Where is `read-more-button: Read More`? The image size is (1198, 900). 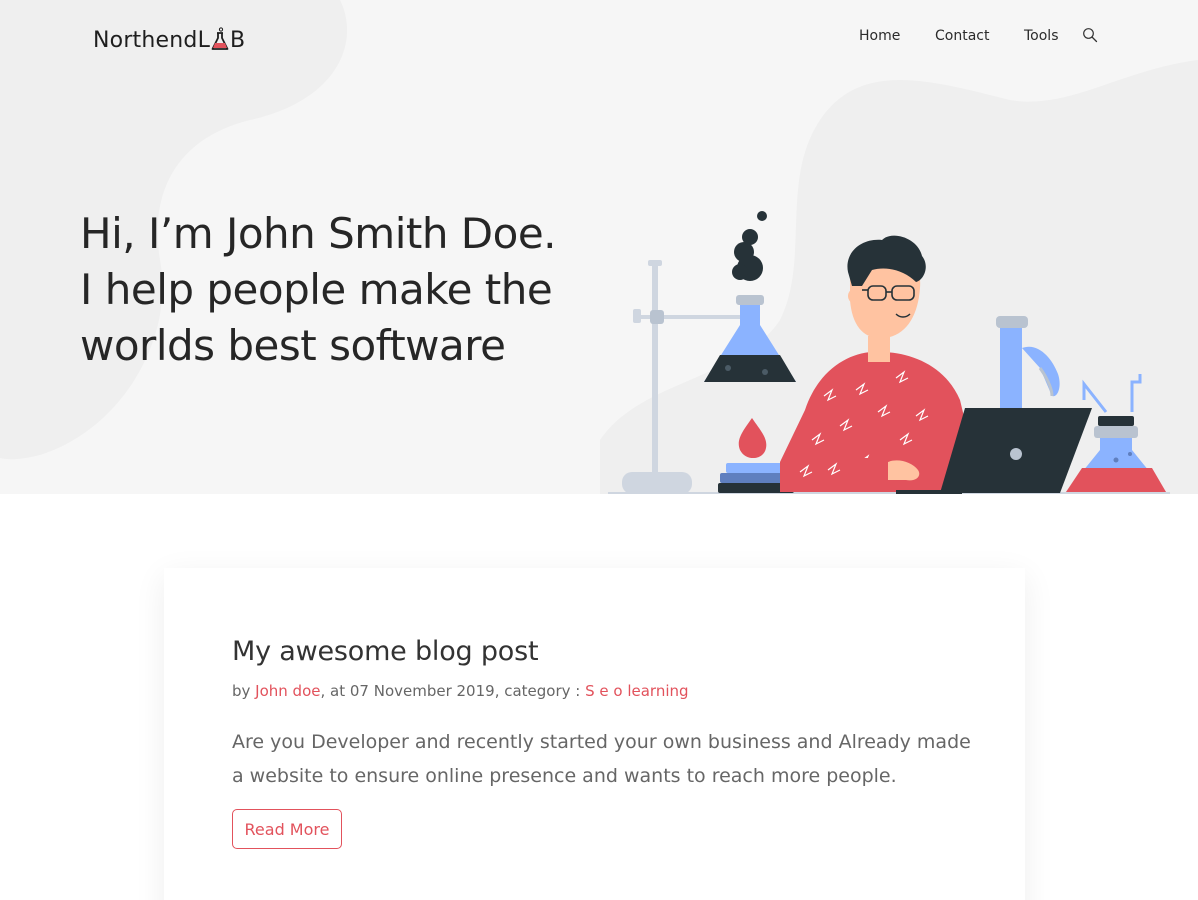 read-more-button: Read More is located at coordinates (287, 829).